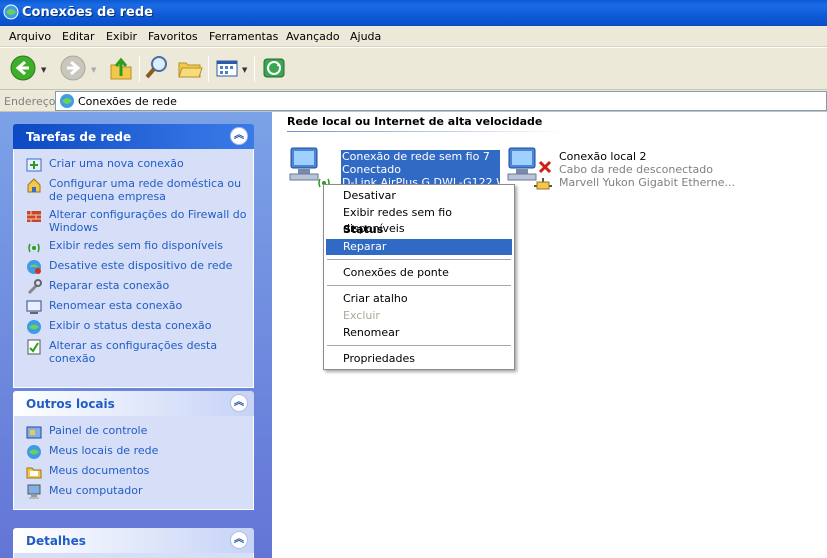  Describe the element at coordinates (244, 70) in the screenshot. I see `views-dropdown-icon: ▼` at that location.